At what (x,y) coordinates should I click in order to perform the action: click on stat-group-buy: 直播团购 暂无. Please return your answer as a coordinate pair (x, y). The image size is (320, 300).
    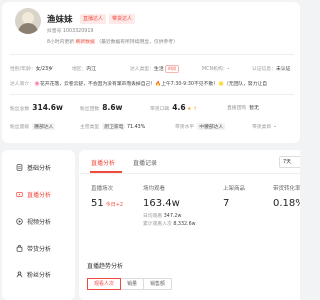
    Looking at the image, I should click on (243, 107).